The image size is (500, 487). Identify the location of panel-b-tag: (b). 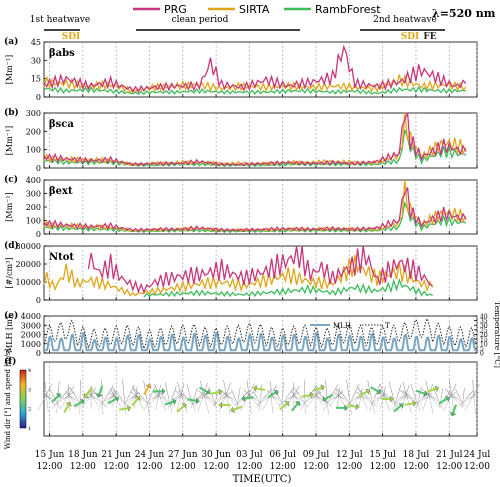
(11, 112).